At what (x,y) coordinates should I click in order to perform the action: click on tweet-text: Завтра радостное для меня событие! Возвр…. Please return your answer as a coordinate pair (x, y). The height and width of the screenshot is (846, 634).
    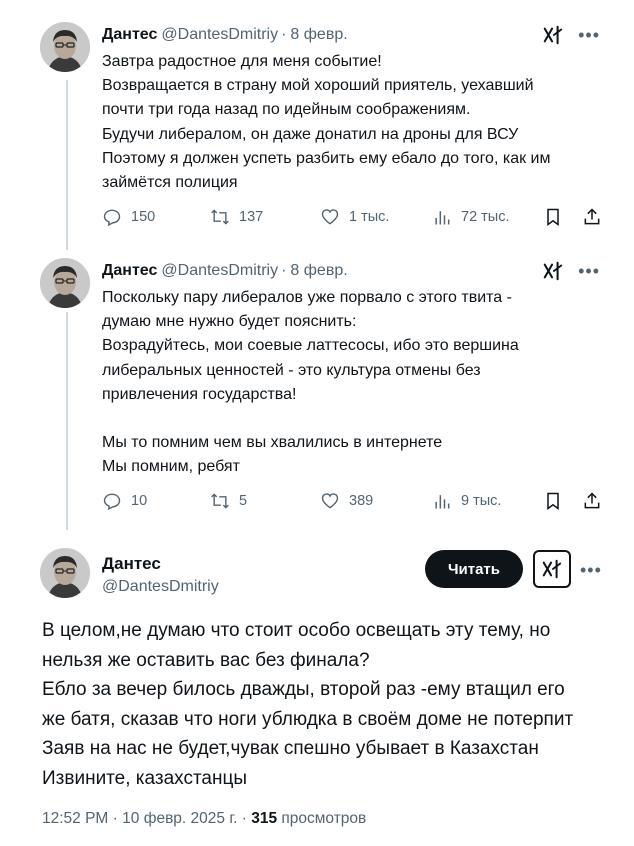
    Looking at the image, I should click on (326, 122).